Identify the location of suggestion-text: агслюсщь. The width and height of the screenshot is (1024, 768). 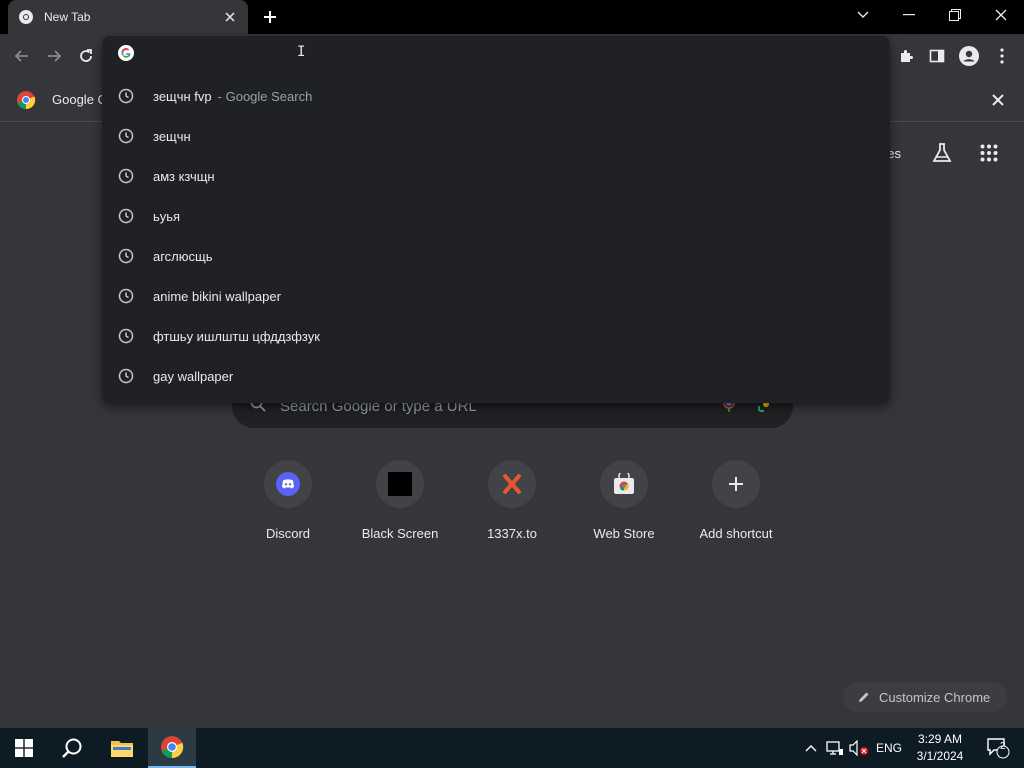
(183, 256).